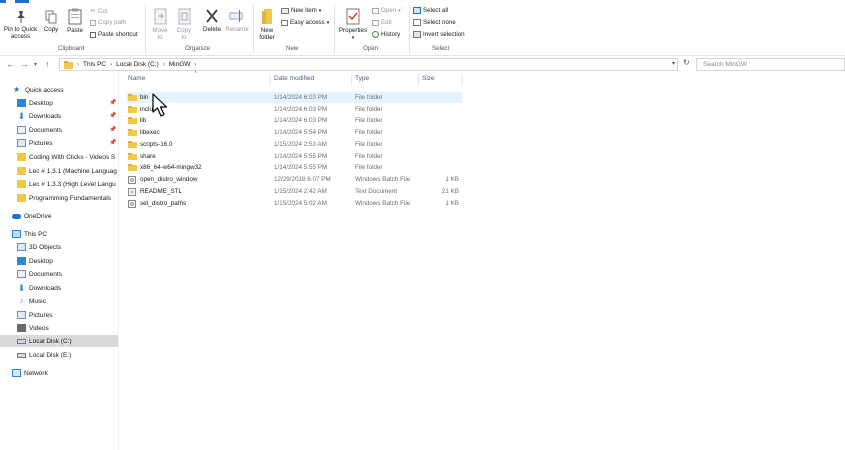 This screenshot has width=845, height=450. I want to click on nav-quick-documents: Documents, so click(59, 130).